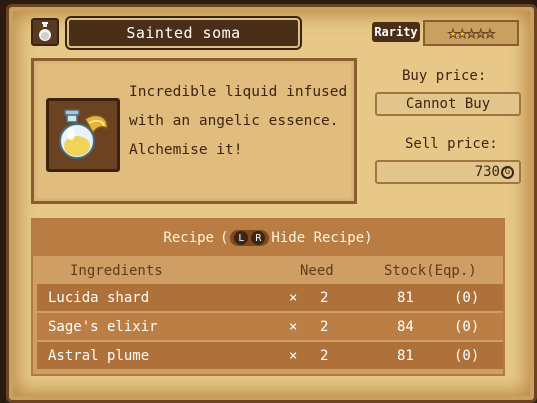 Image resolution: width=537 pixels, height=403 pixels. What do you see at coordinates (99, 355) in the screenshot?
I see `ingredient-name: Astral plume` at bounding box center [99, 355].